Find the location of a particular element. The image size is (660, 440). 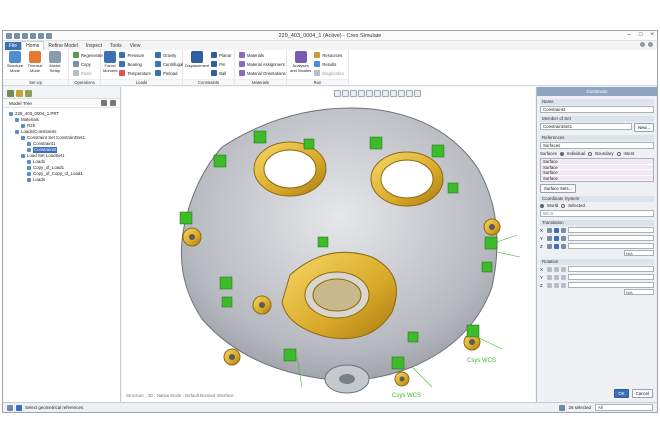

displacement-icon is located at coordinates (197, 57).